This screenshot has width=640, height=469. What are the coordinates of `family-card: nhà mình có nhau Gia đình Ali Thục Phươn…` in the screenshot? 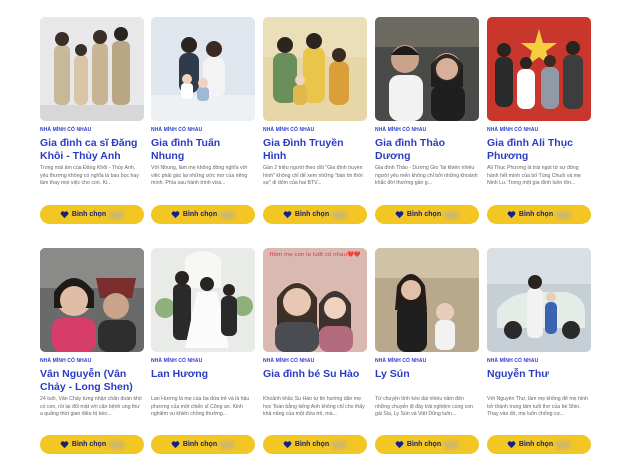 It's located at (539, 120).